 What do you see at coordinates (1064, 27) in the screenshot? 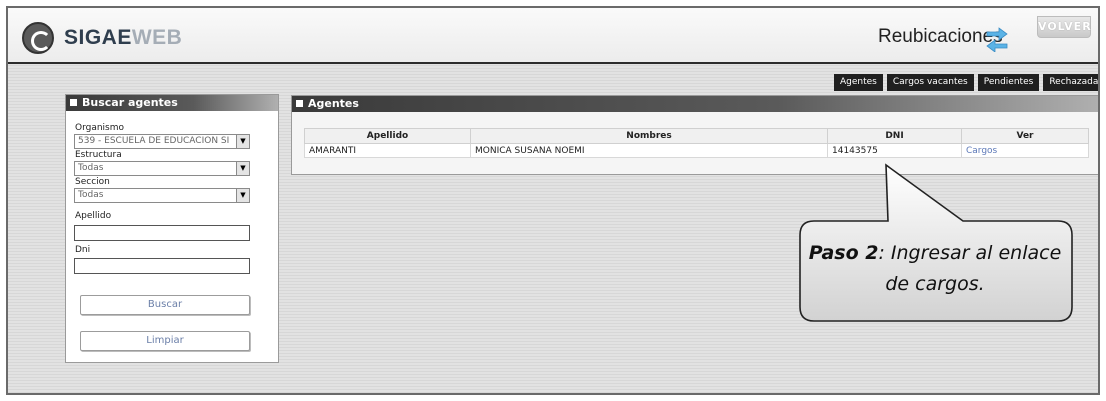
I see `volver-button: VOLVER` at bounding box center [1064, 27].